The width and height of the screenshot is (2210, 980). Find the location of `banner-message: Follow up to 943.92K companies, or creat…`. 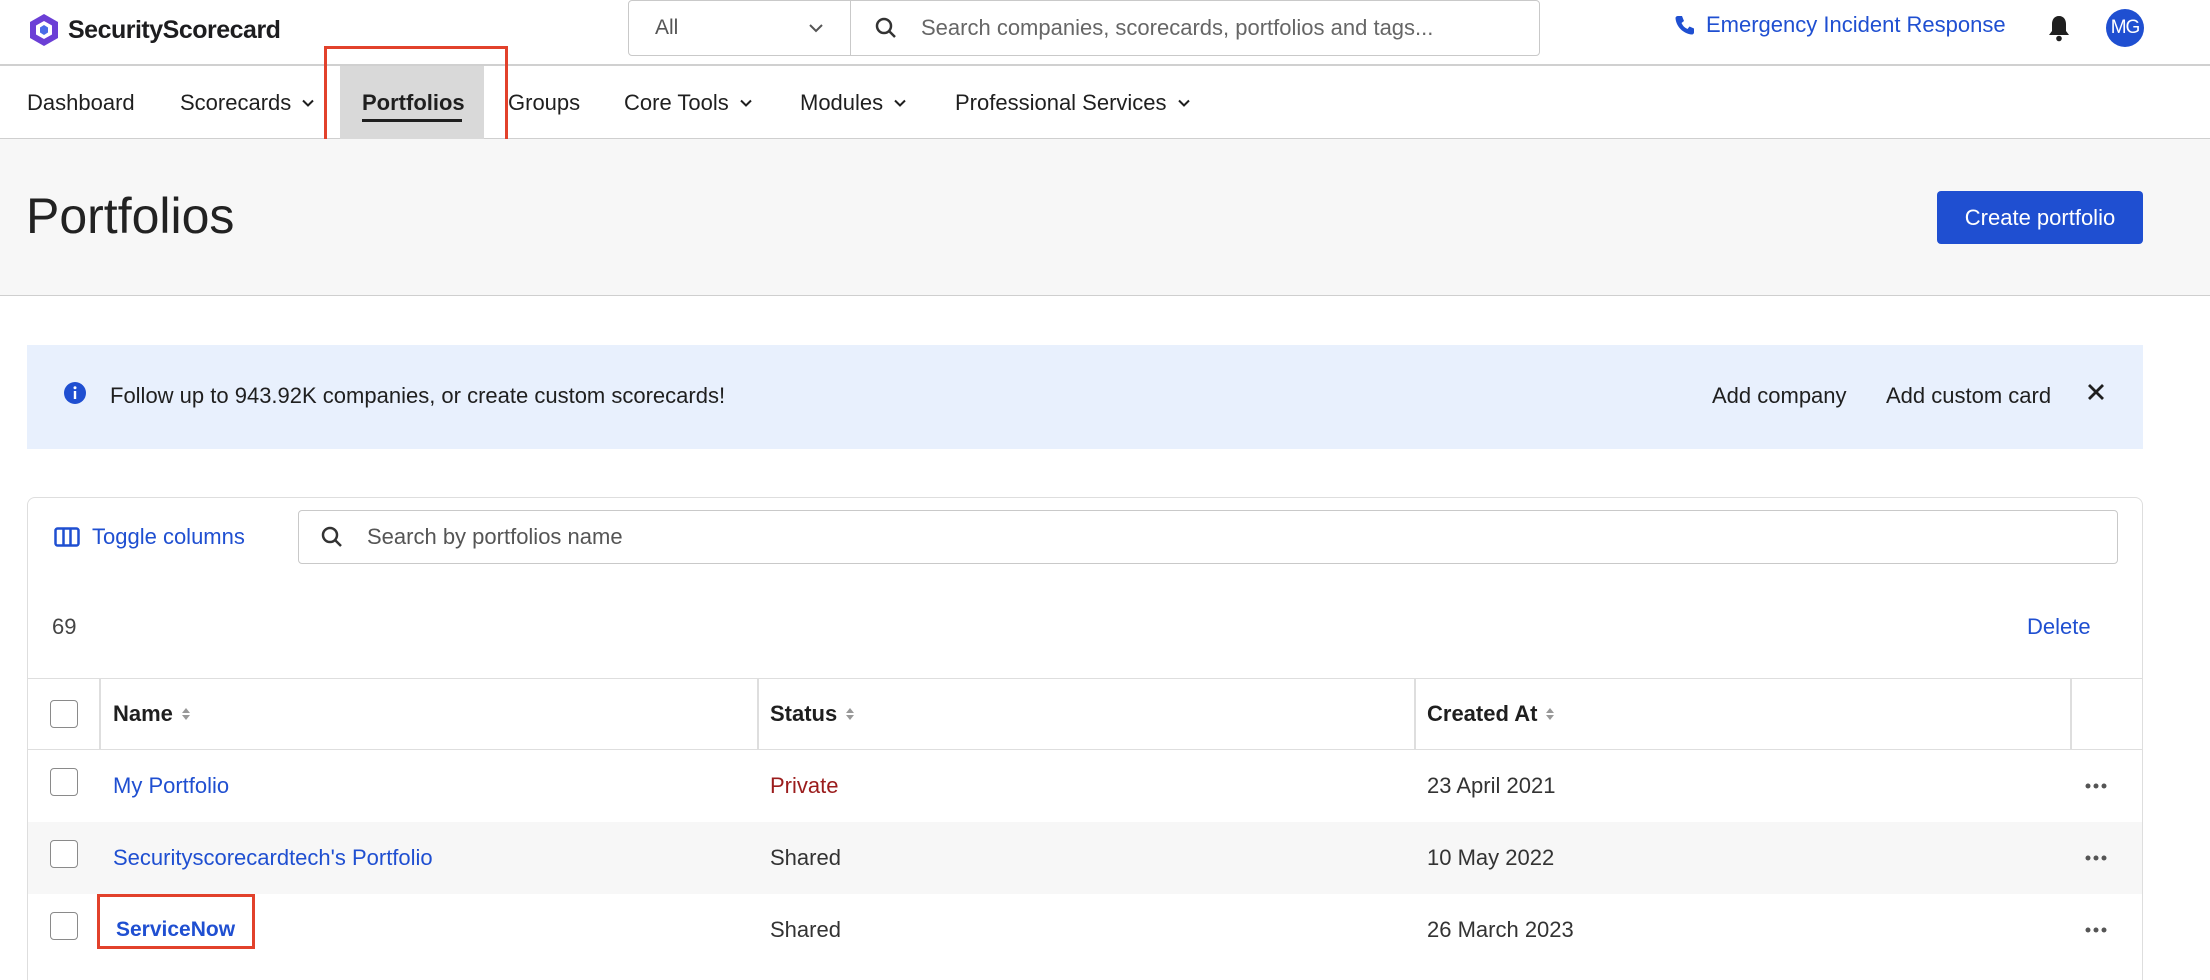

banner-message: Follow up to 943.92K companies, or creat… is located at coordinates (418, 395).